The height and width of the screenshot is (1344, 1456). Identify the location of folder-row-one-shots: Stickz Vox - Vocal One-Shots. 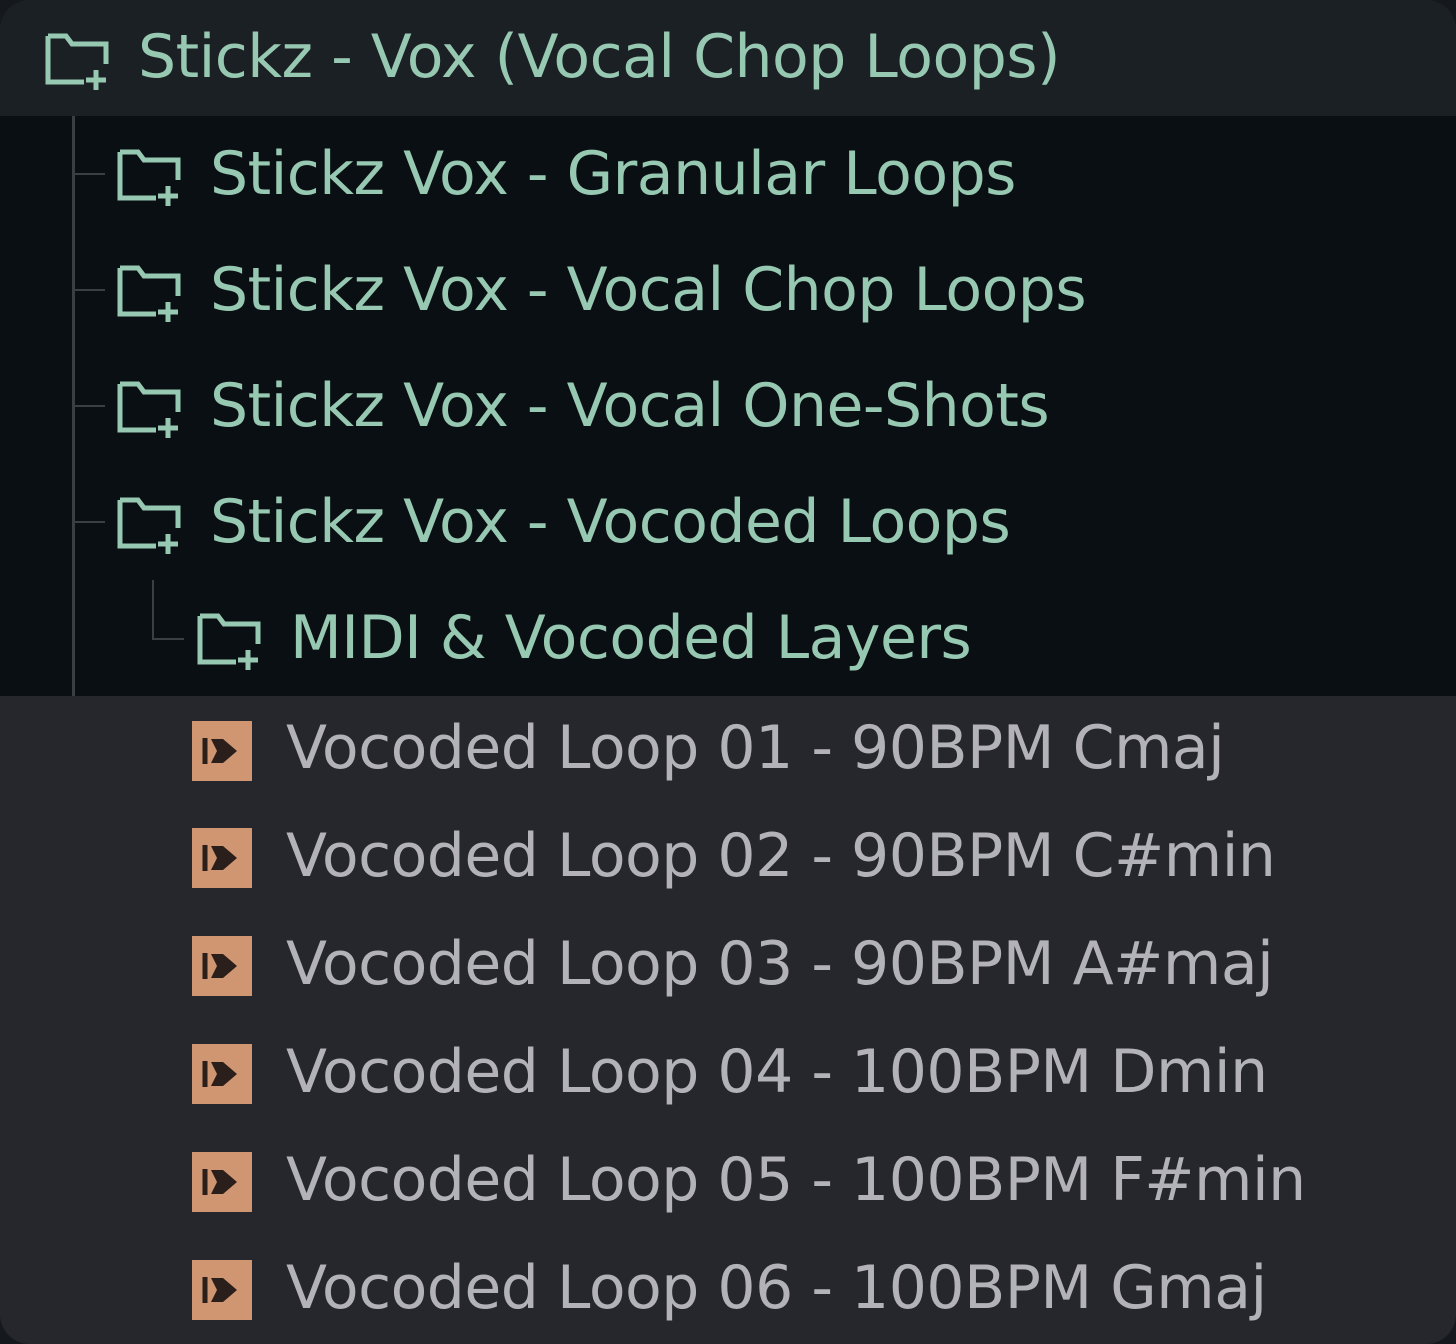
(728, 406).